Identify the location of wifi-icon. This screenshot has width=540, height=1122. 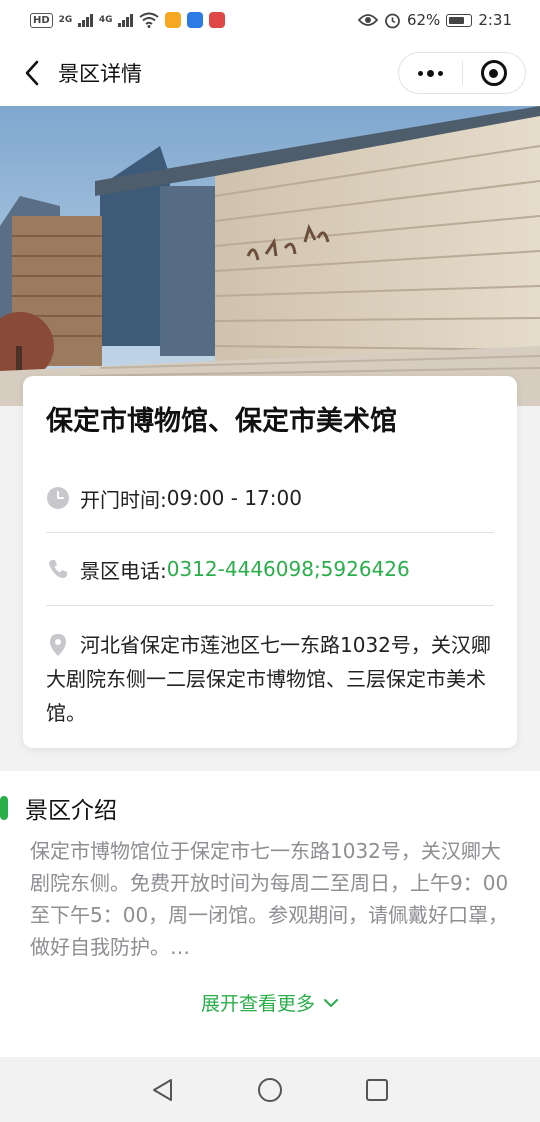
(149, 20).